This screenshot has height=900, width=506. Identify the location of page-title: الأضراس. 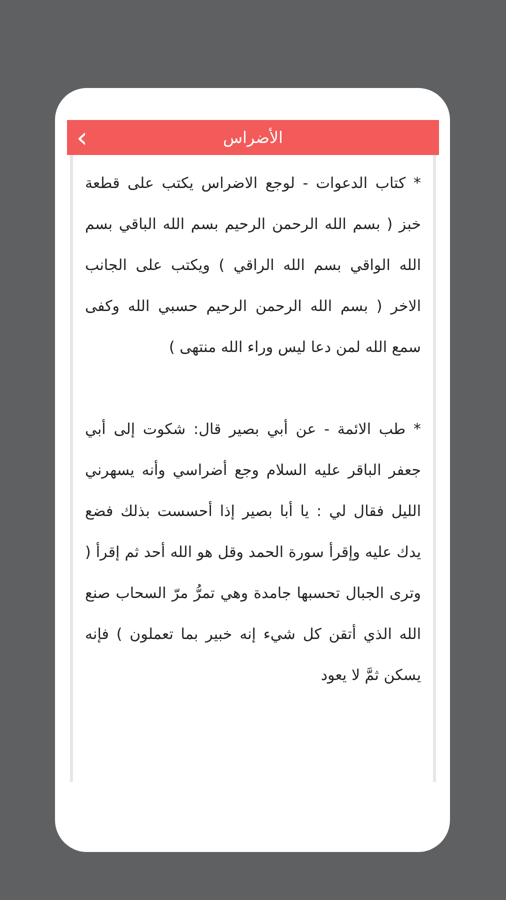
(253, 137).